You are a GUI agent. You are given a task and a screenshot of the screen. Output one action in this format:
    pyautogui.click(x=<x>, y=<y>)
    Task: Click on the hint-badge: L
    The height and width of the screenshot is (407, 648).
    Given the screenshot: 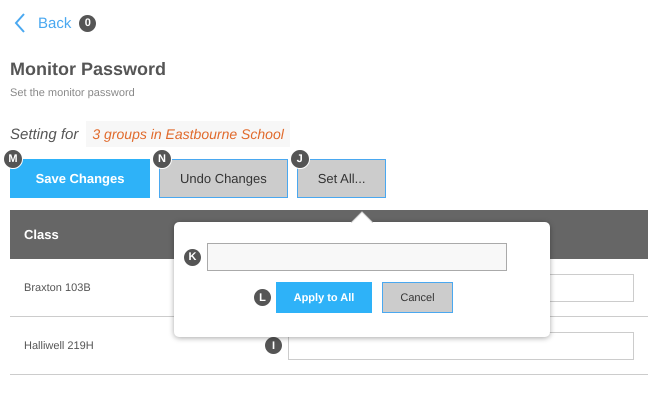 What is the action you would take?
    pyautogui.click(x=262, y=297)
    